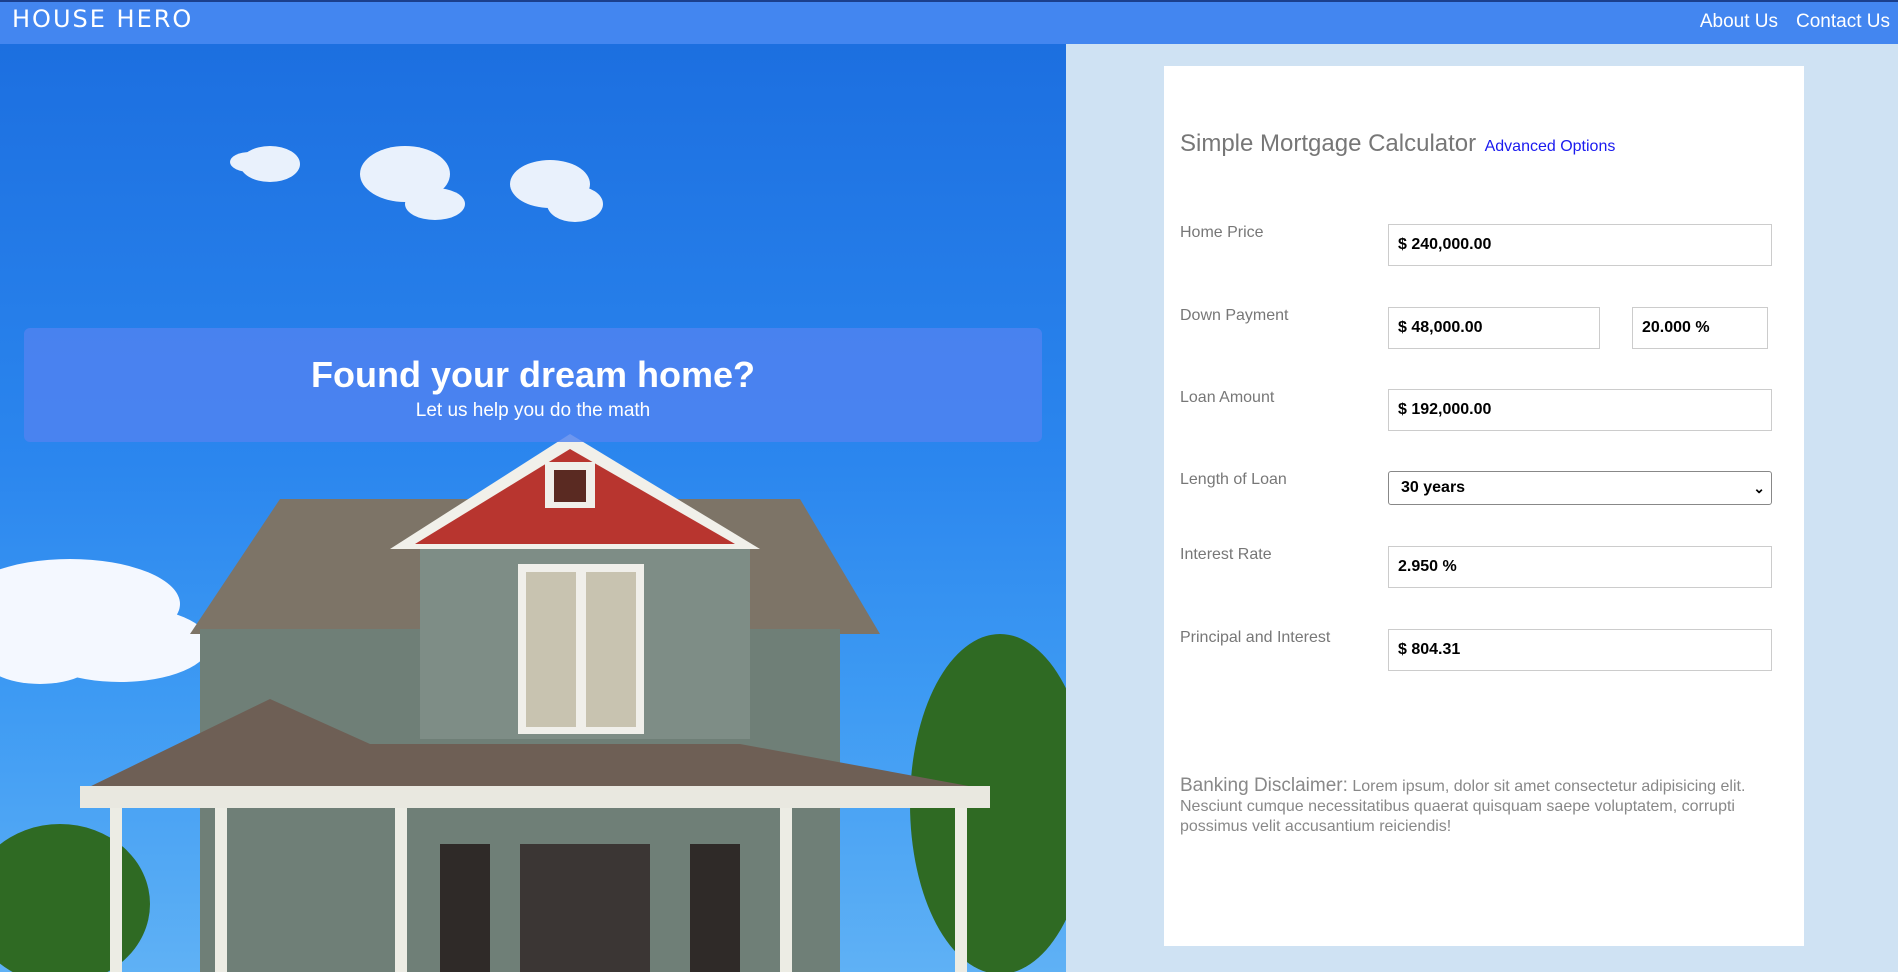  What do you see at coordinates (1494, 328) in the screenshot?
I see `down-payment-input: $ 48,000.00` at bounding box center [1494, 328].